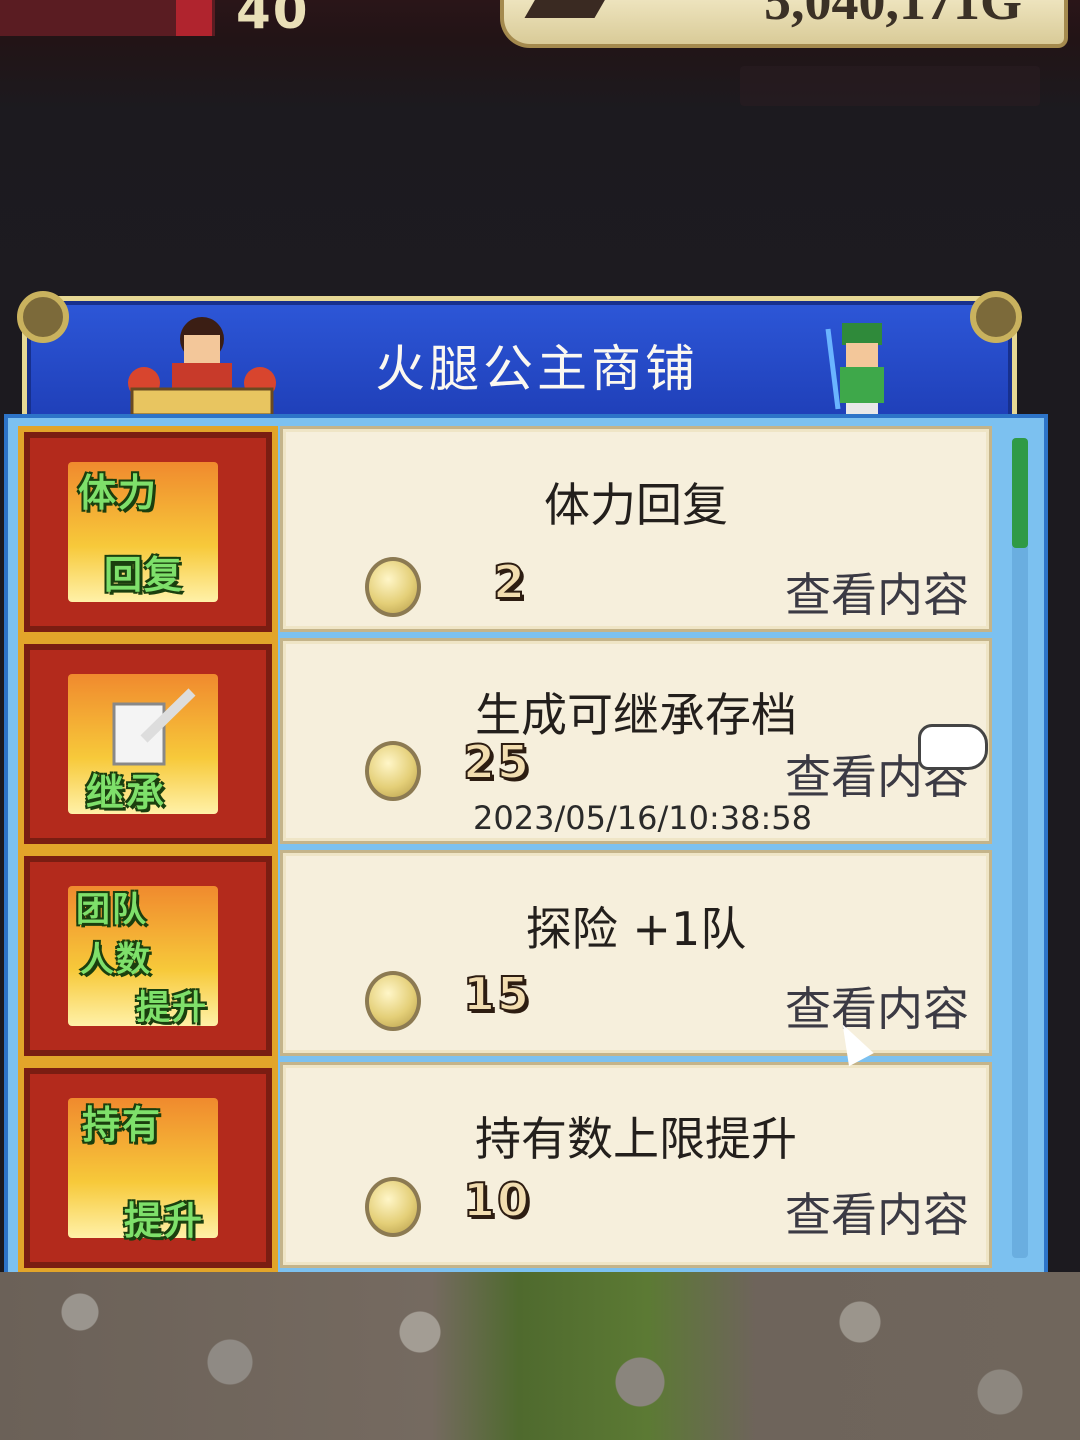 The width and height of the screenshot is (1080, 1440). What do you see at coordinates (1020, 848) in the screenshot?
I see `scrollbar` at bounding box center [1020, 848].